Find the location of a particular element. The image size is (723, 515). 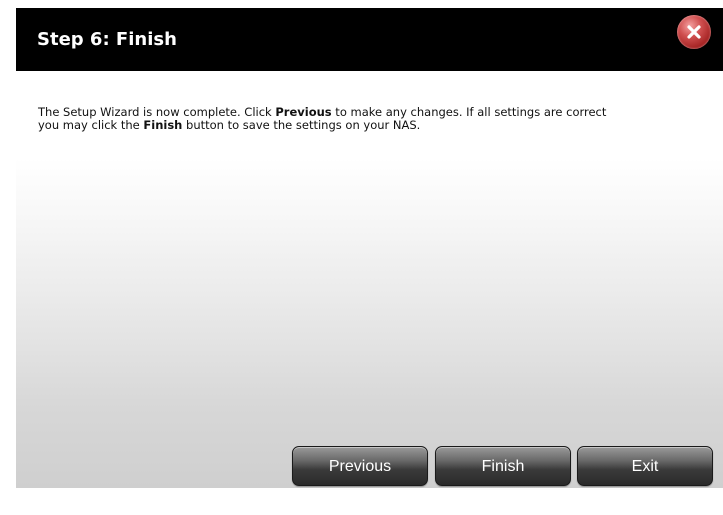

previous-emphasis: Previous is located at coordinates (303, 112).